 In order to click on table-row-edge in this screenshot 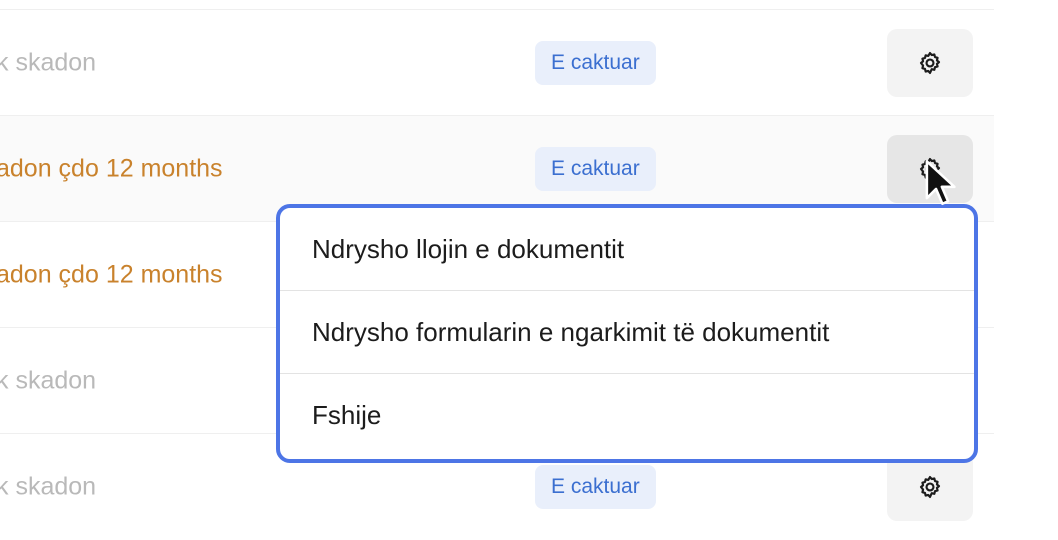, I will do `click(497, 5)`.